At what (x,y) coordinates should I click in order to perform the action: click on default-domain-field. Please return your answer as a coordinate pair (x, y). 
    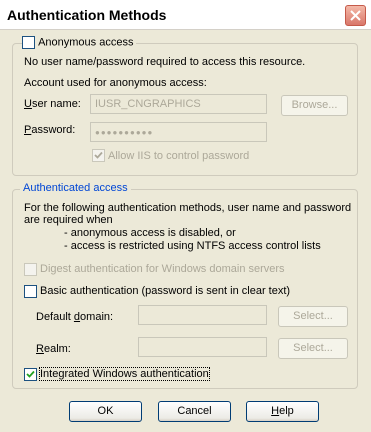
    Looking at the image, I should click on (202, 315).